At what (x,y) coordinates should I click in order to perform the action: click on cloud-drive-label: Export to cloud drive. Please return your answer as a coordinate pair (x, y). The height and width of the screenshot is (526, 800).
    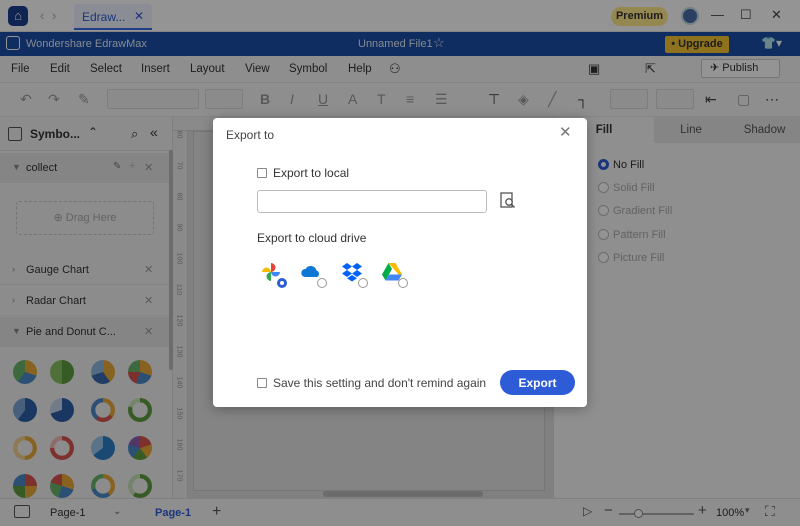
    Looking at the image, I should click on (312, 238).